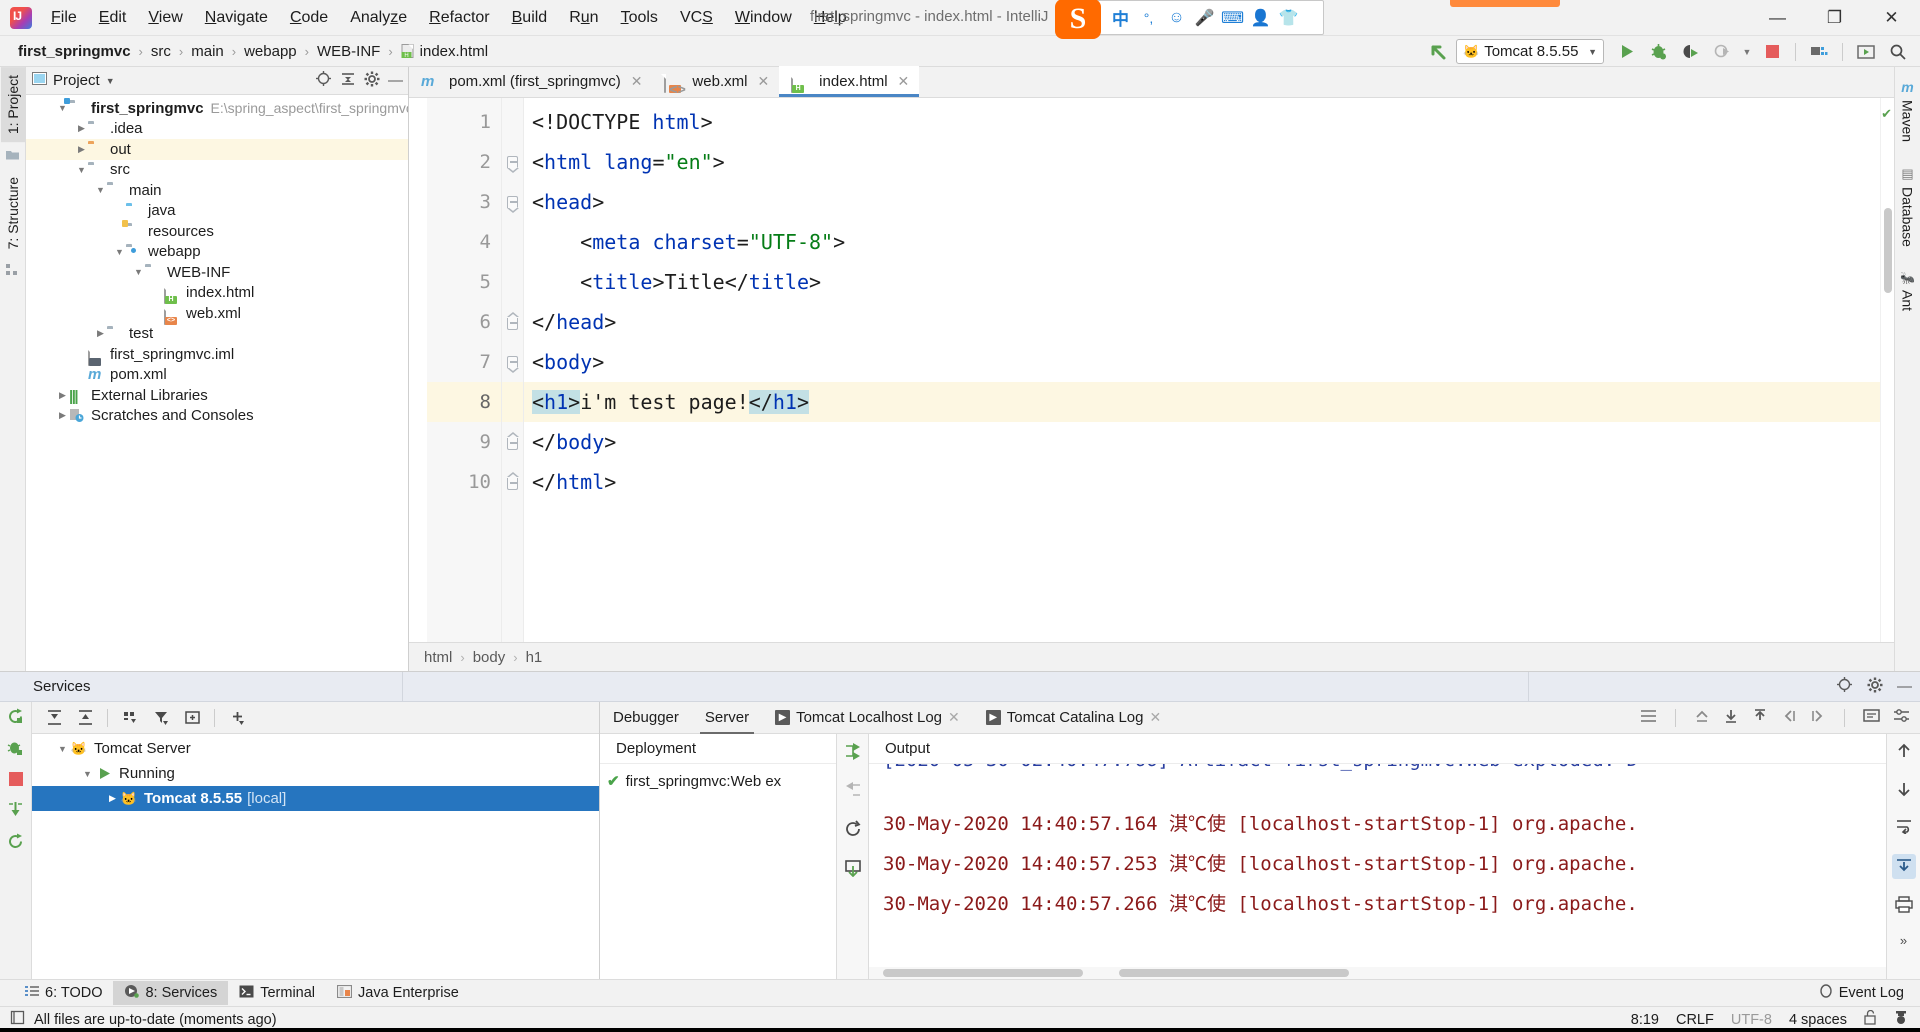  I want to click on toolwindow-java-enterprise: Java Enterprise, so click(398, 993).